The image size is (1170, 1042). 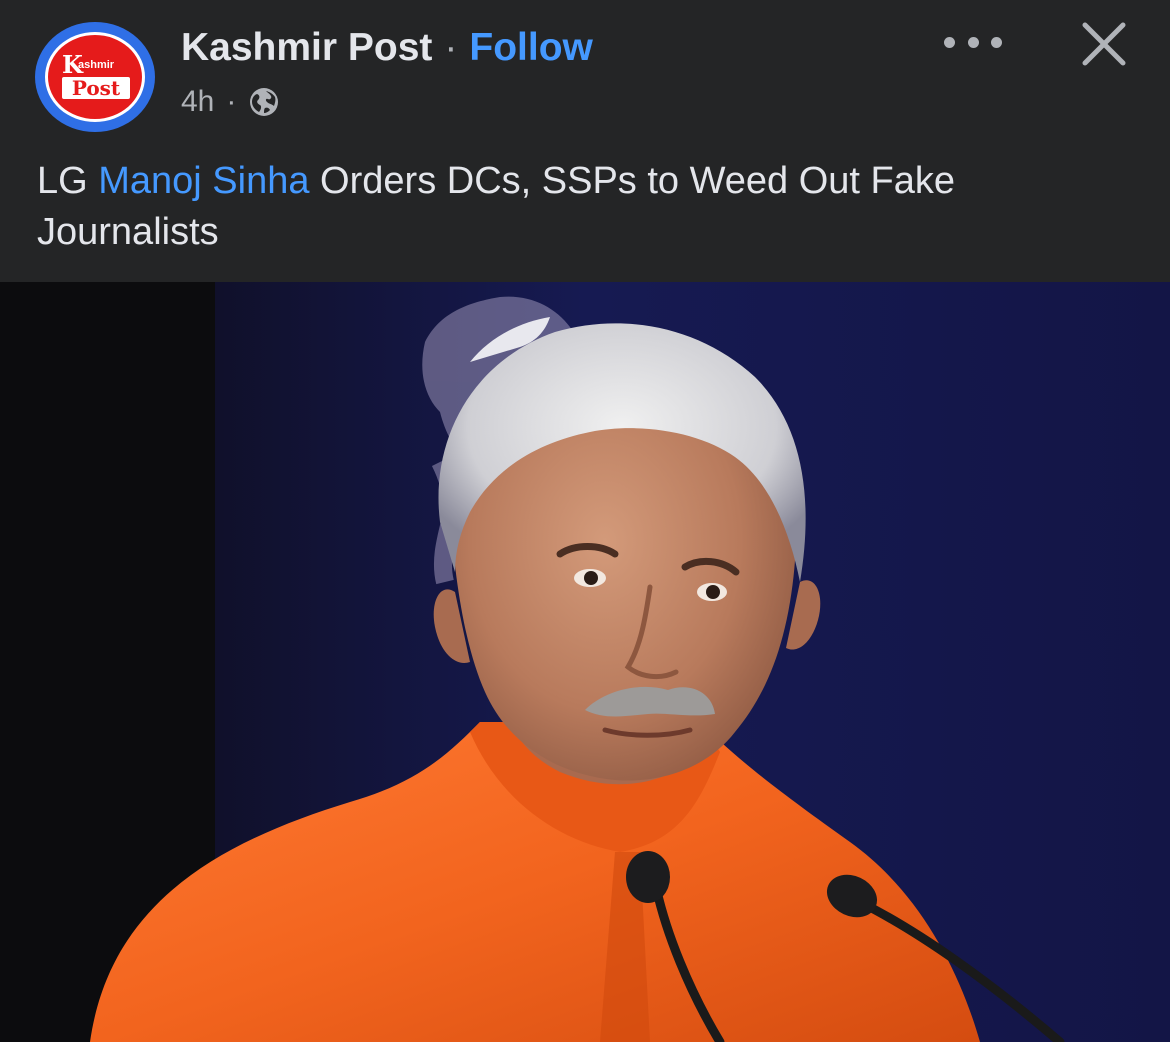 I want to click on globe-icon, so click(x=264, y=102).